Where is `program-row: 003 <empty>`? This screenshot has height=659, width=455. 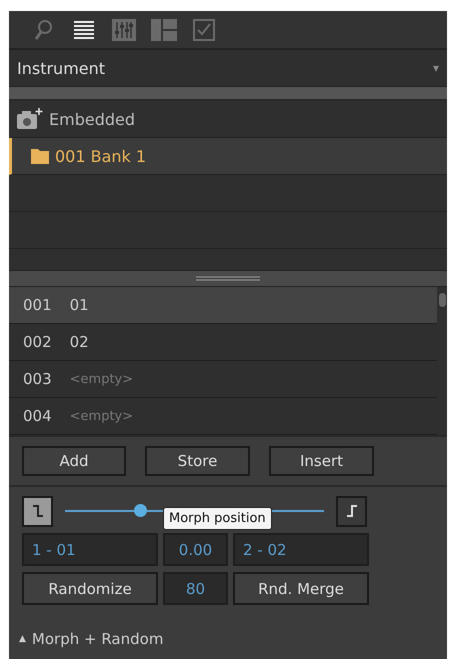 program-row: 003 <empty> is located at coordinates (223, 379).